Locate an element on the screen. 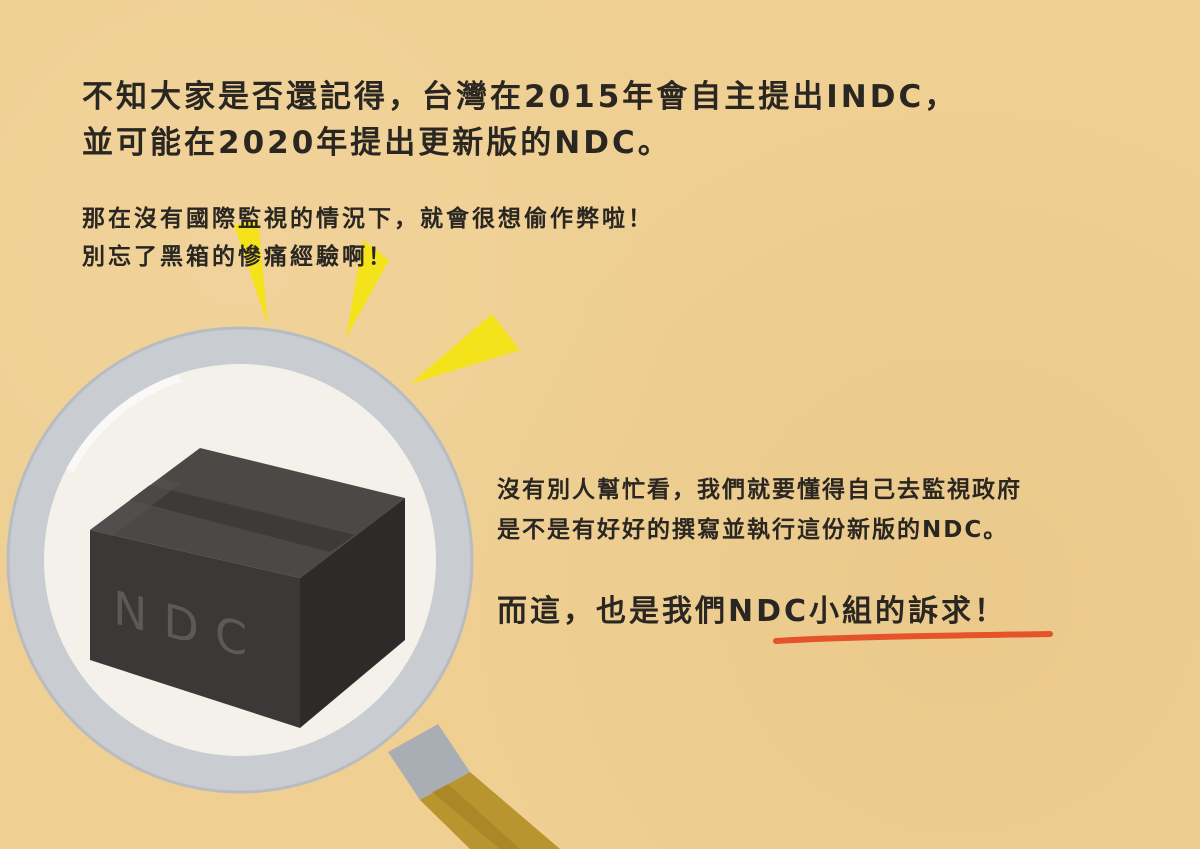 The width and height of the screenshot is (1200, 849). warning-line-1: 那在沒有國際監視的情況下，就會很想偷作弊啦！ is located at coordinates (368, 219).